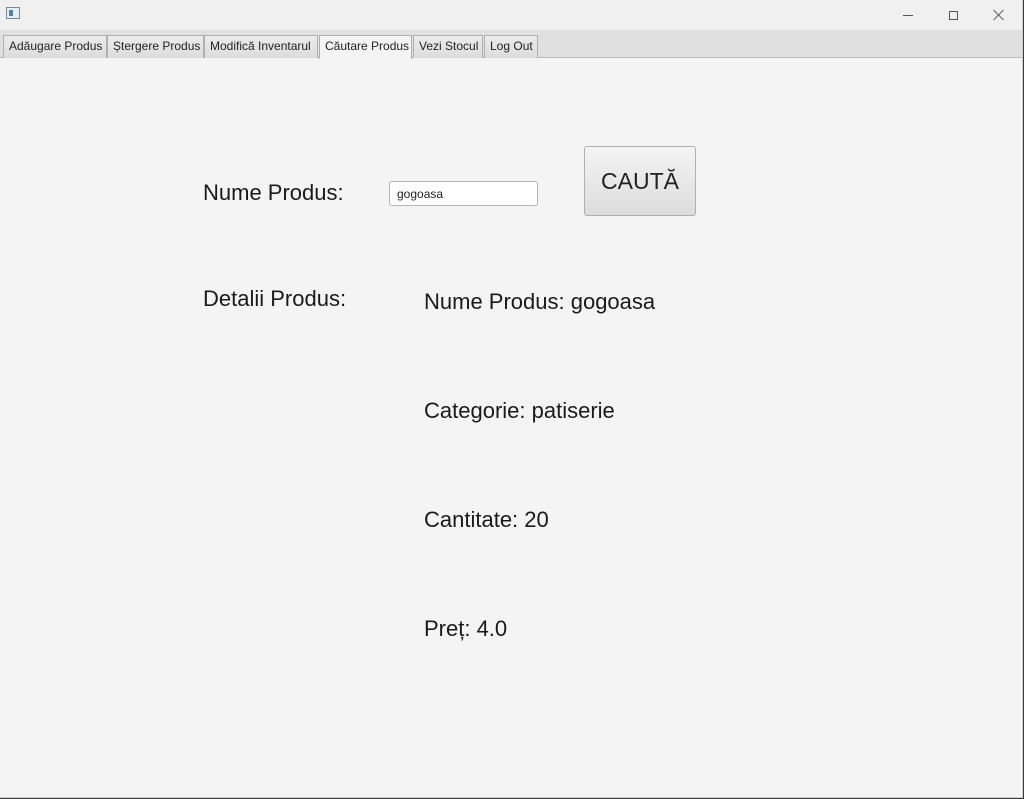 The width and height of the screenshot is (1024, 799). I want to click on product-details-label: Detalii Produs:, so click(275, 298).